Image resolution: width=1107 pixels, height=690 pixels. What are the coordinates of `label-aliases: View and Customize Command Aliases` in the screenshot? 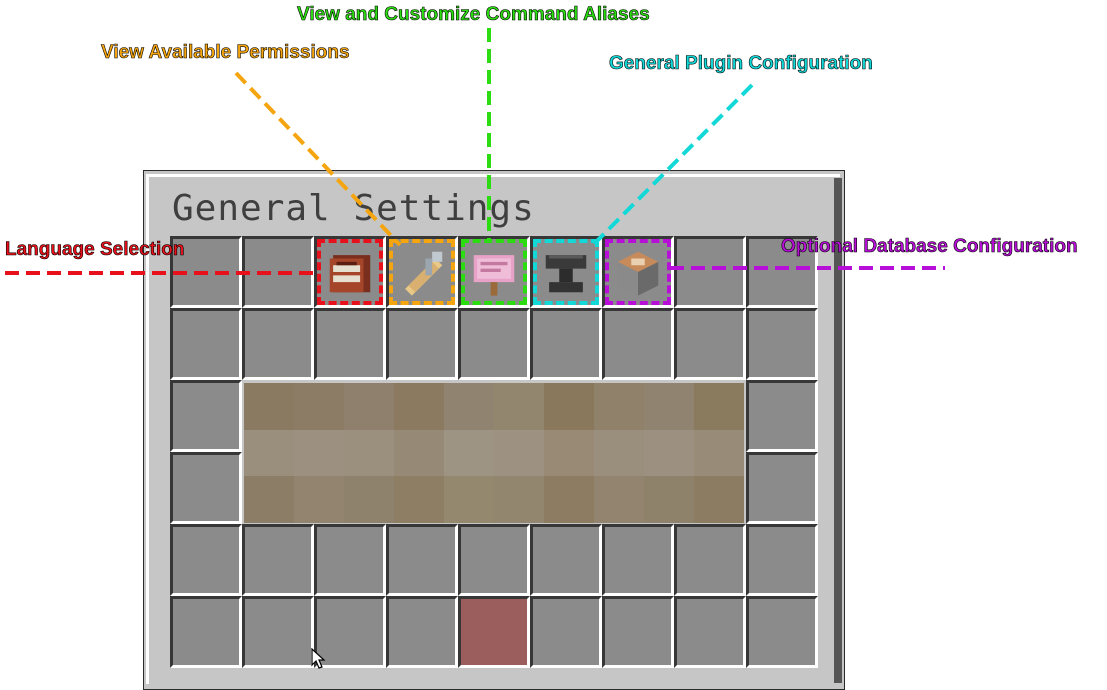 It's located at (473, 15).